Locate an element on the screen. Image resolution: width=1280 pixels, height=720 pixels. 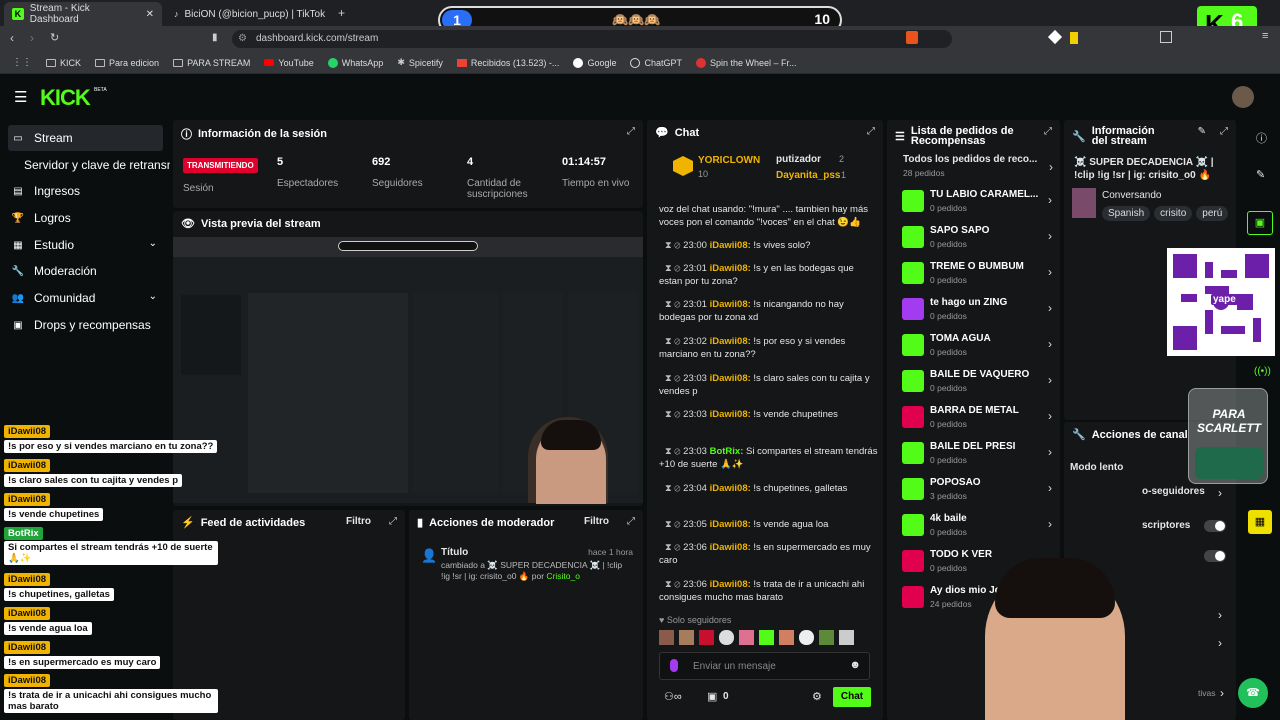
emoji-icon: ☻ is located at coordinates (855, 665).